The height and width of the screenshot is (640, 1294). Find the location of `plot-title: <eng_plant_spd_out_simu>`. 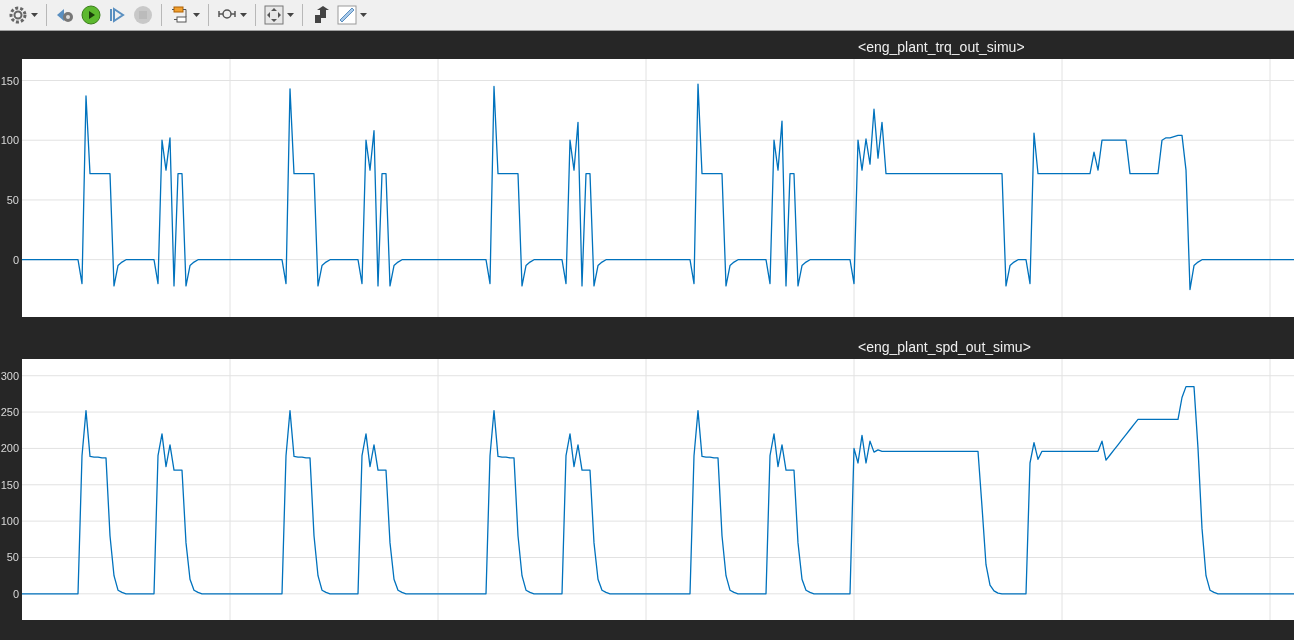

plot-title: <eng_plant_spd_out_simu> is located at coordinates (944, 347).